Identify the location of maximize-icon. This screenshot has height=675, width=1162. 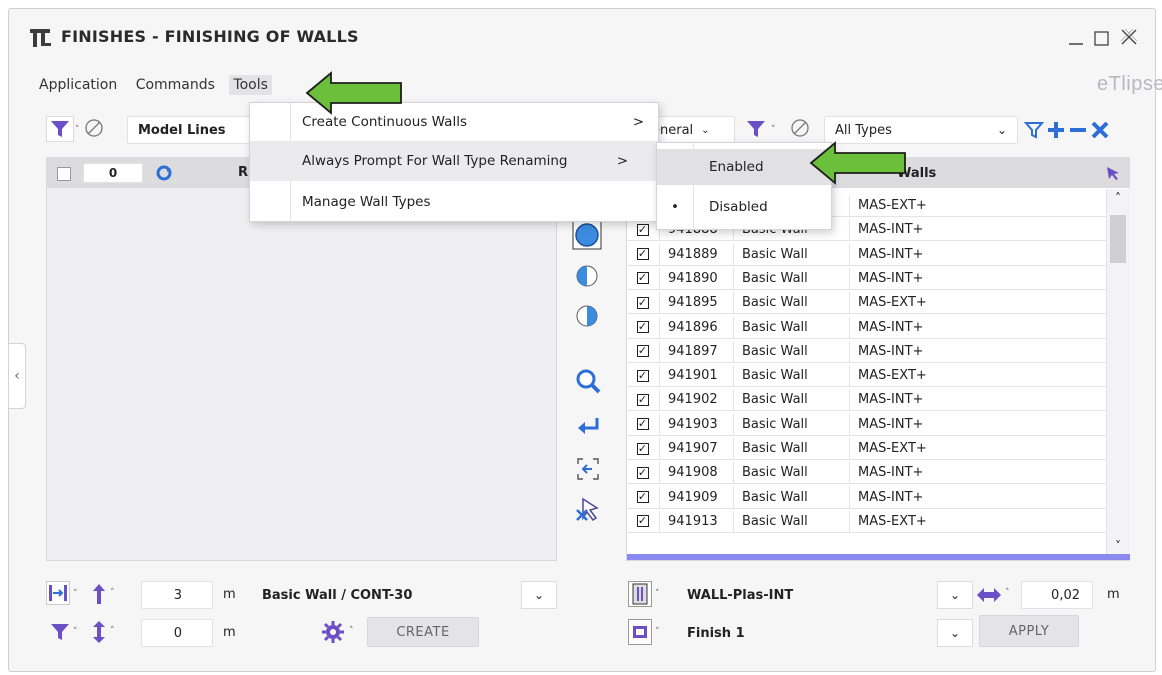
(1102, 38).